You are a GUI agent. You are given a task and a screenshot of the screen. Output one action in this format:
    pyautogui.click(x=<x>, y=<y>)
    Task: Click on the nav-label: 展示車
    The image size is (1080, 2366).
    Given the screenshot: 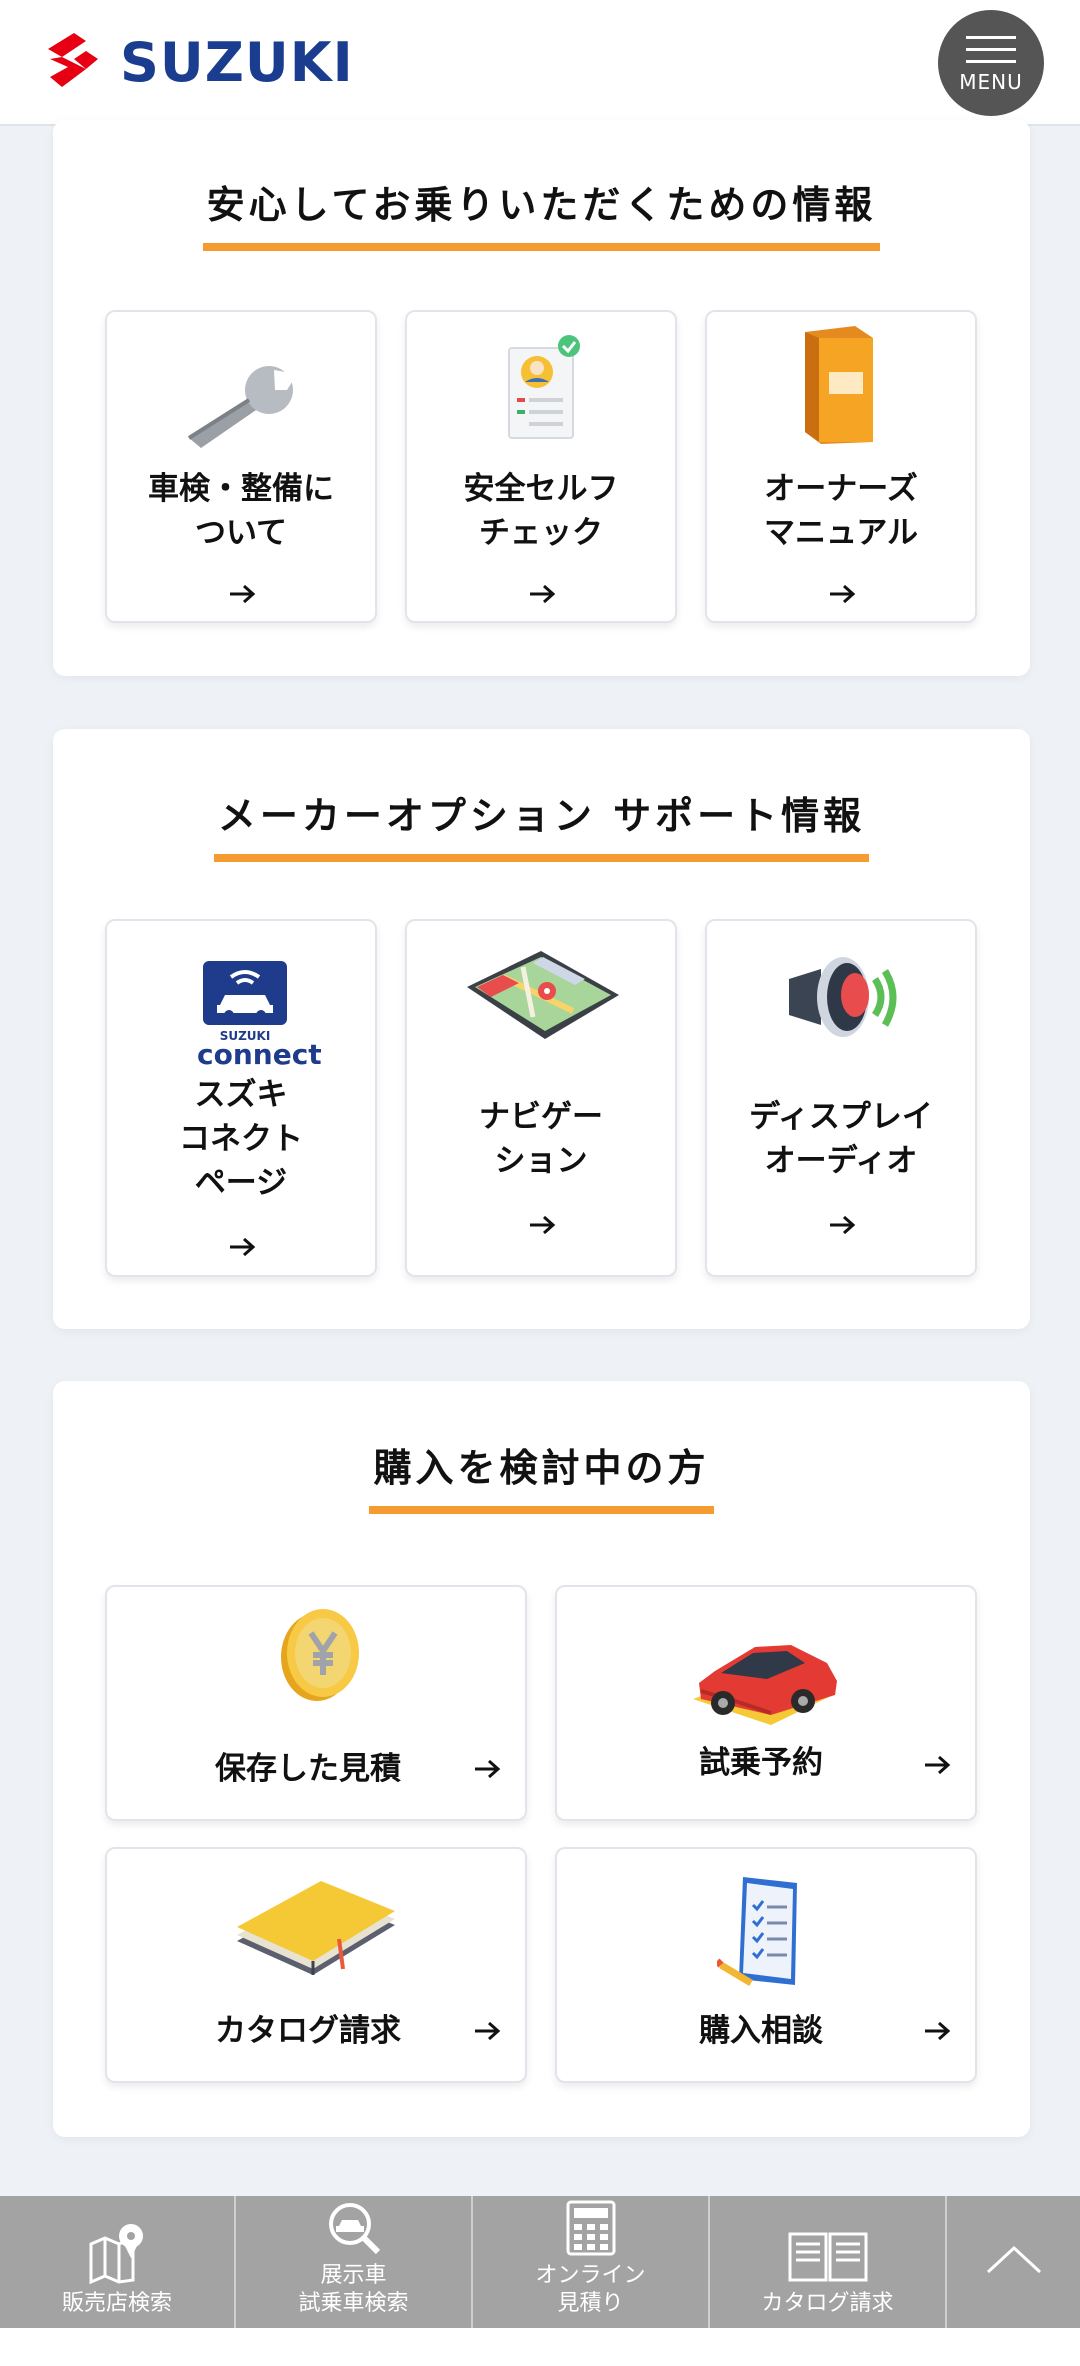 What is the action you would take?
    pyautogui.click(x=353, y=2275)
    